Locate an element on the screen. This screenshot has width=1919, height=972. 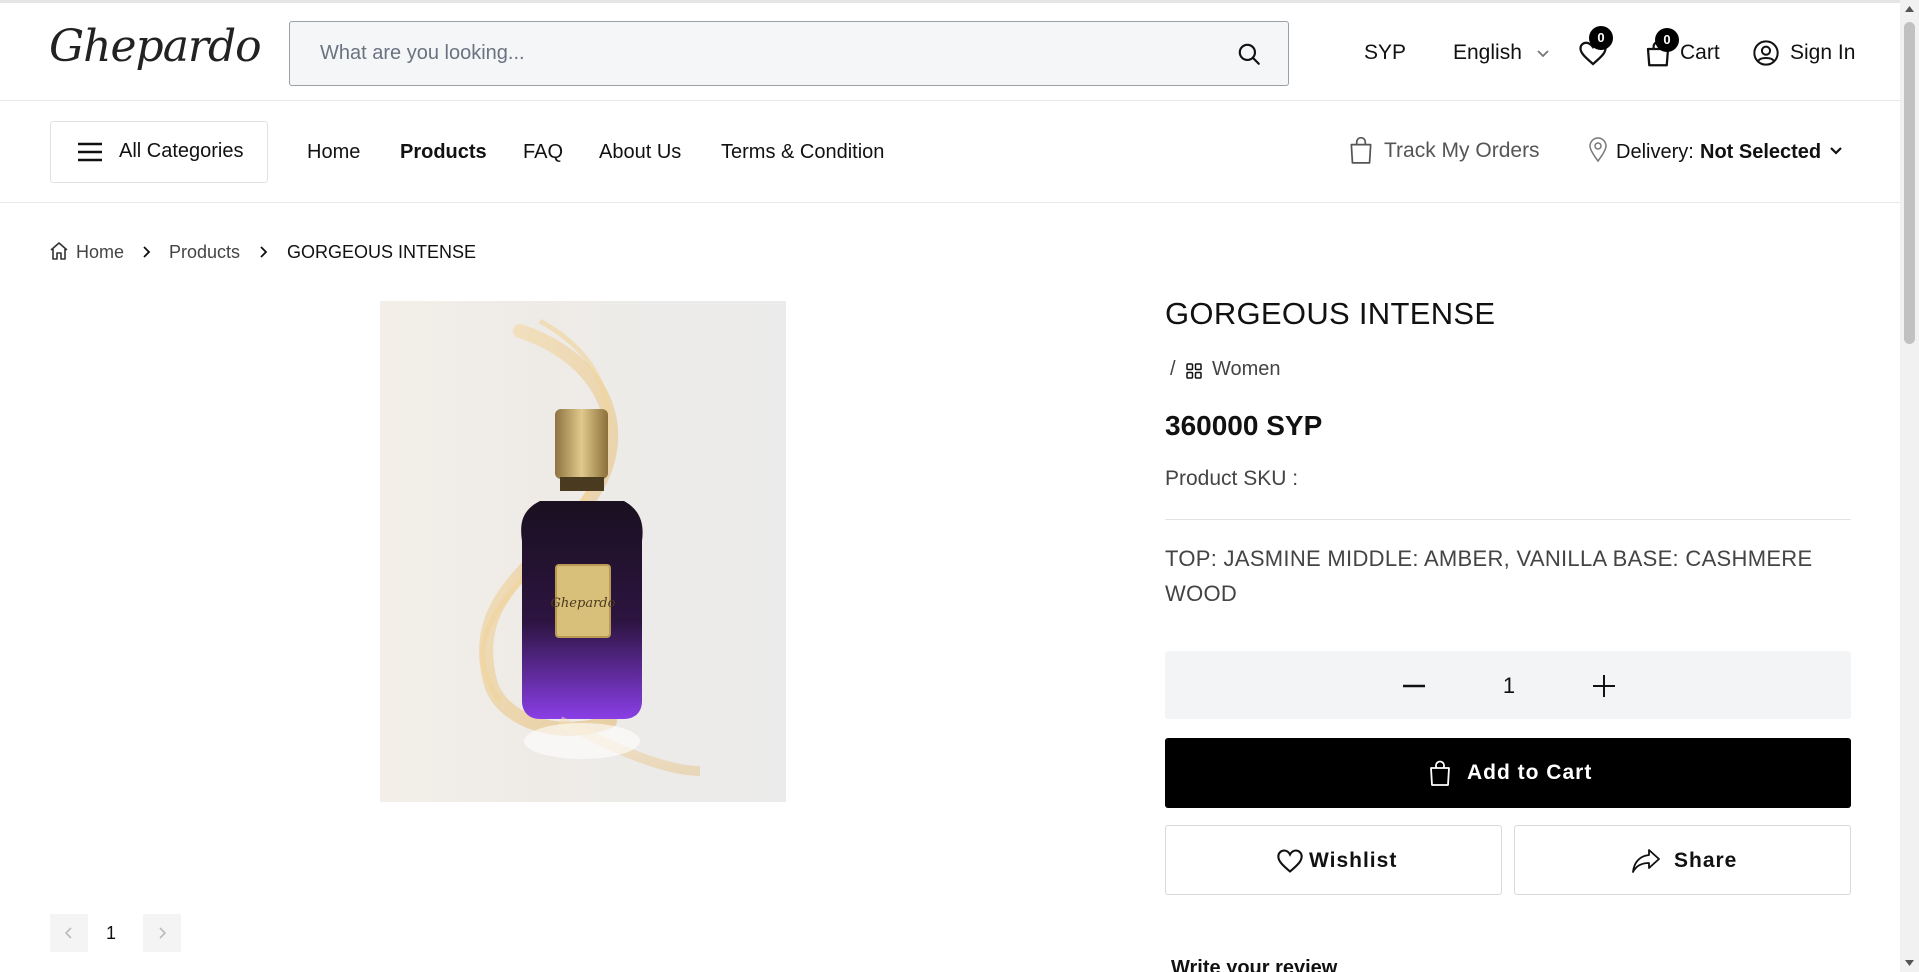
user-icon is located at coordinates (1766, 53).